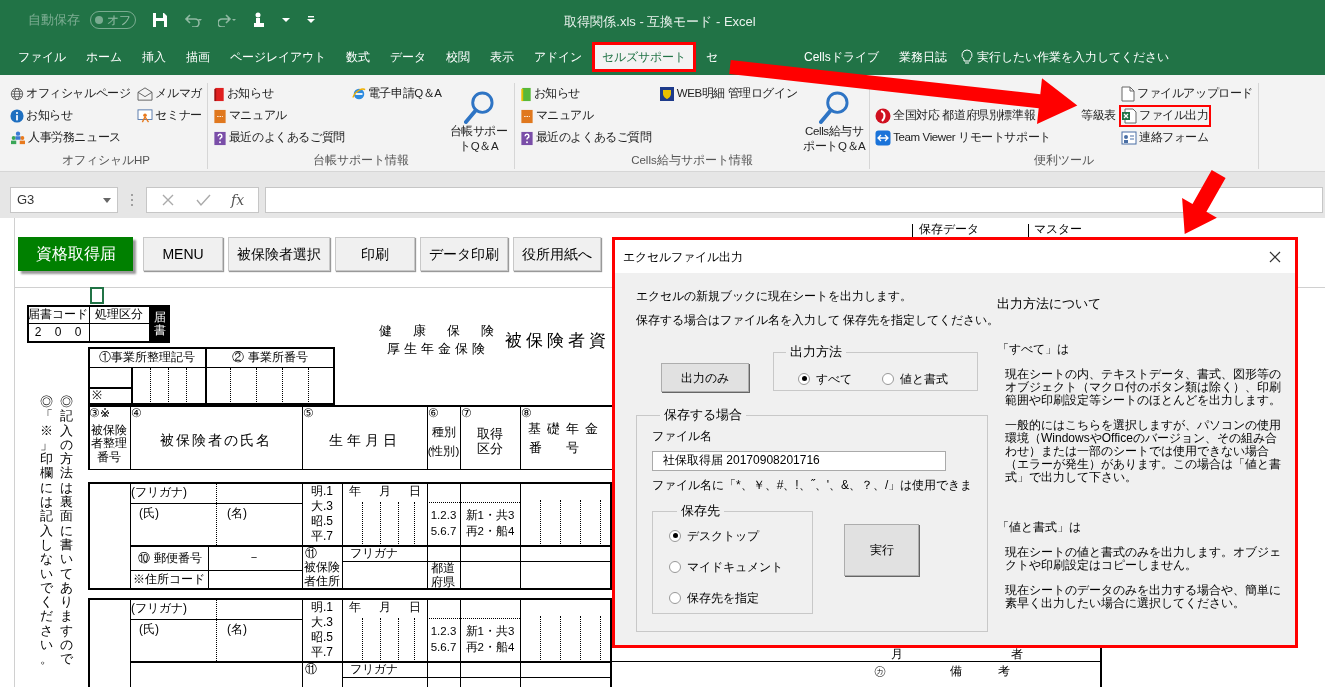  Describe the element at coordinates (774, 296) in the screenshot. I see `intro-text: エクセルの新規ブックに現在シートを出力します。` at that location.